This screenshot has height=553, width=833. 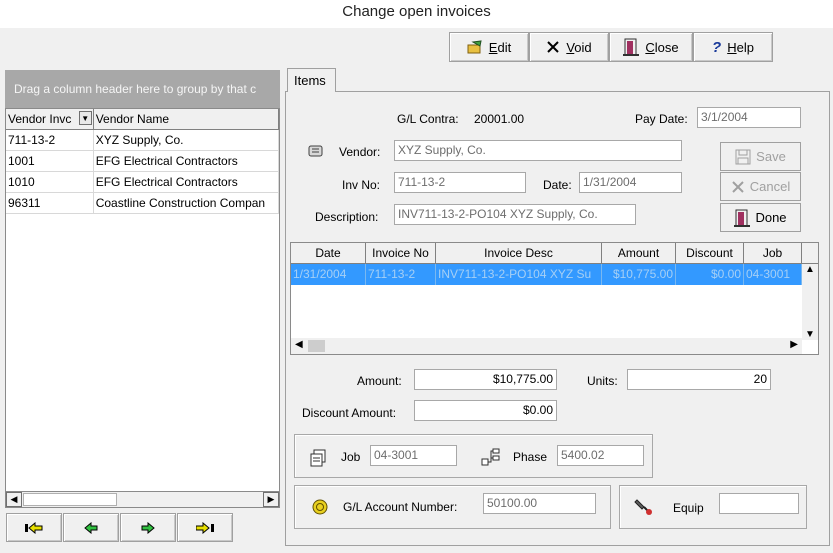 I want to click on edit-button: Edit, so click(x=489, y=47).